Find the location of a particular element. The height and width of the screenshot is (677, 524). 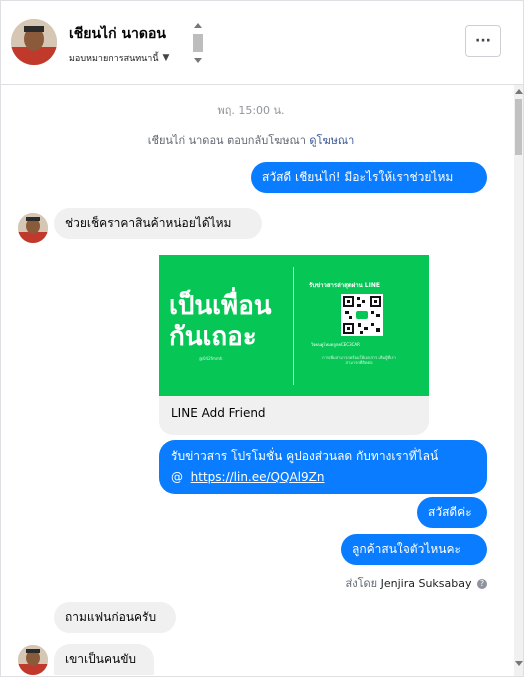

message-bubble: ลูกค้าสนใจตัวไหนคะ is located at coordinates (414, 549).